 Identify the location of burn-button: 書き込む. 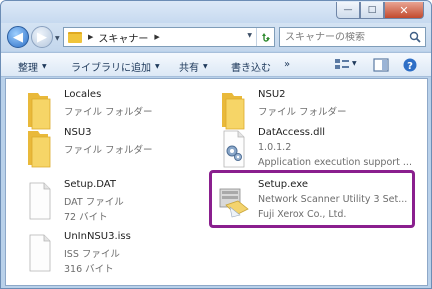
(251, 66).